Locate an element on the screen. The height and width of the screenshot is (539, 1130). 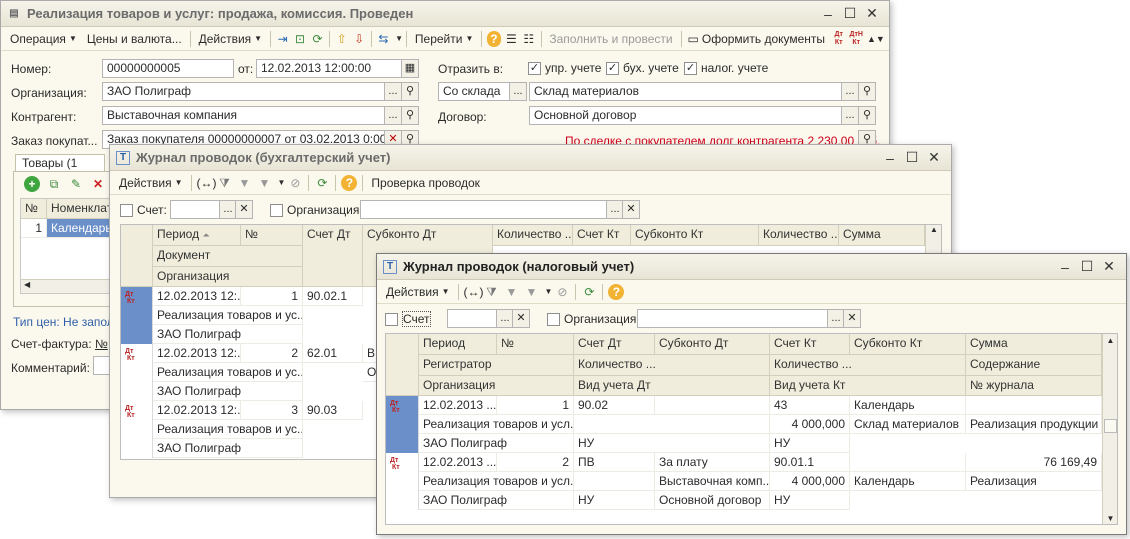
goto-menu: Перейти ▼ is located at coordinates (444, 39).